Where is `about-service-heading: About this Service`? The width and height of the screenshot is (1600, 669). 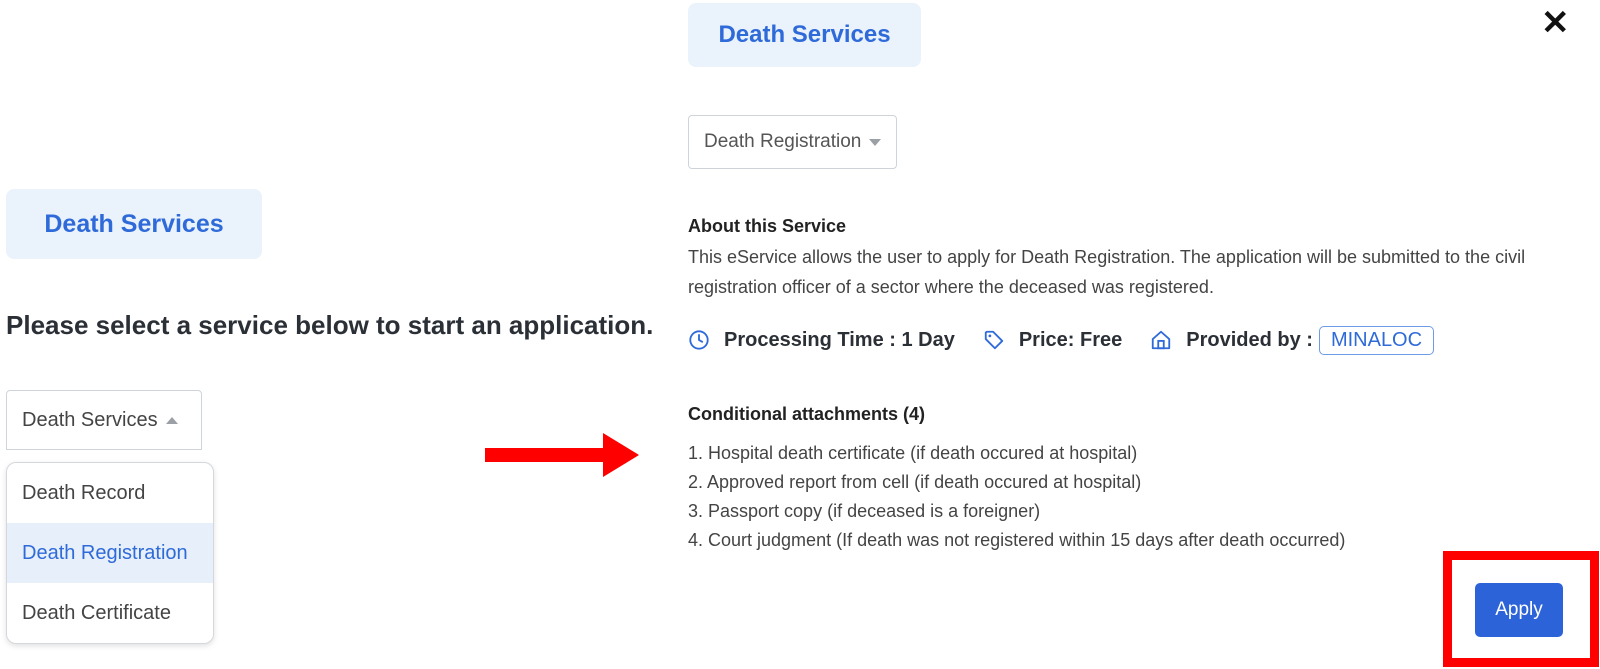 about-service-heading: About this Service is located at coordinates (767, 226).